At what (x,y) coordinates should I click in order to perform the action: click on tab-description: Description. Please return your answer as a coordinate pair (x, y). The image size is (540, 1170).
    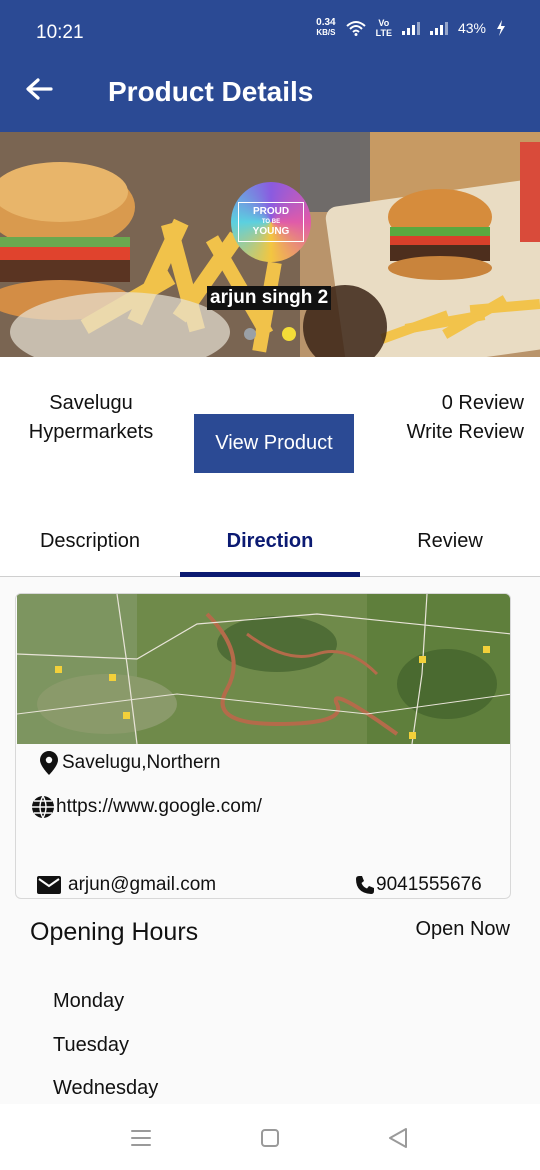
    Looking at the image, I should click on (90, 541).